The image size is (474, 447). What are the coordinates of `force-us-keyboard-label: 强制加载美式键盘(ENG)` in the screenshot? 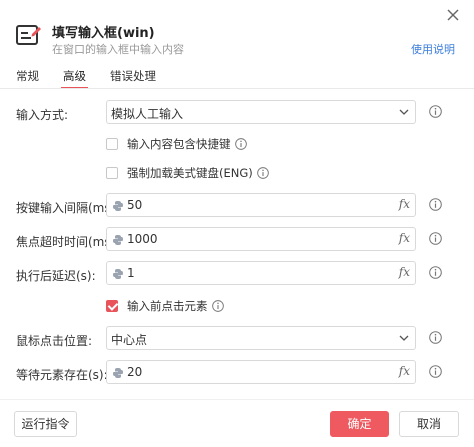 It's located at (190, 173).